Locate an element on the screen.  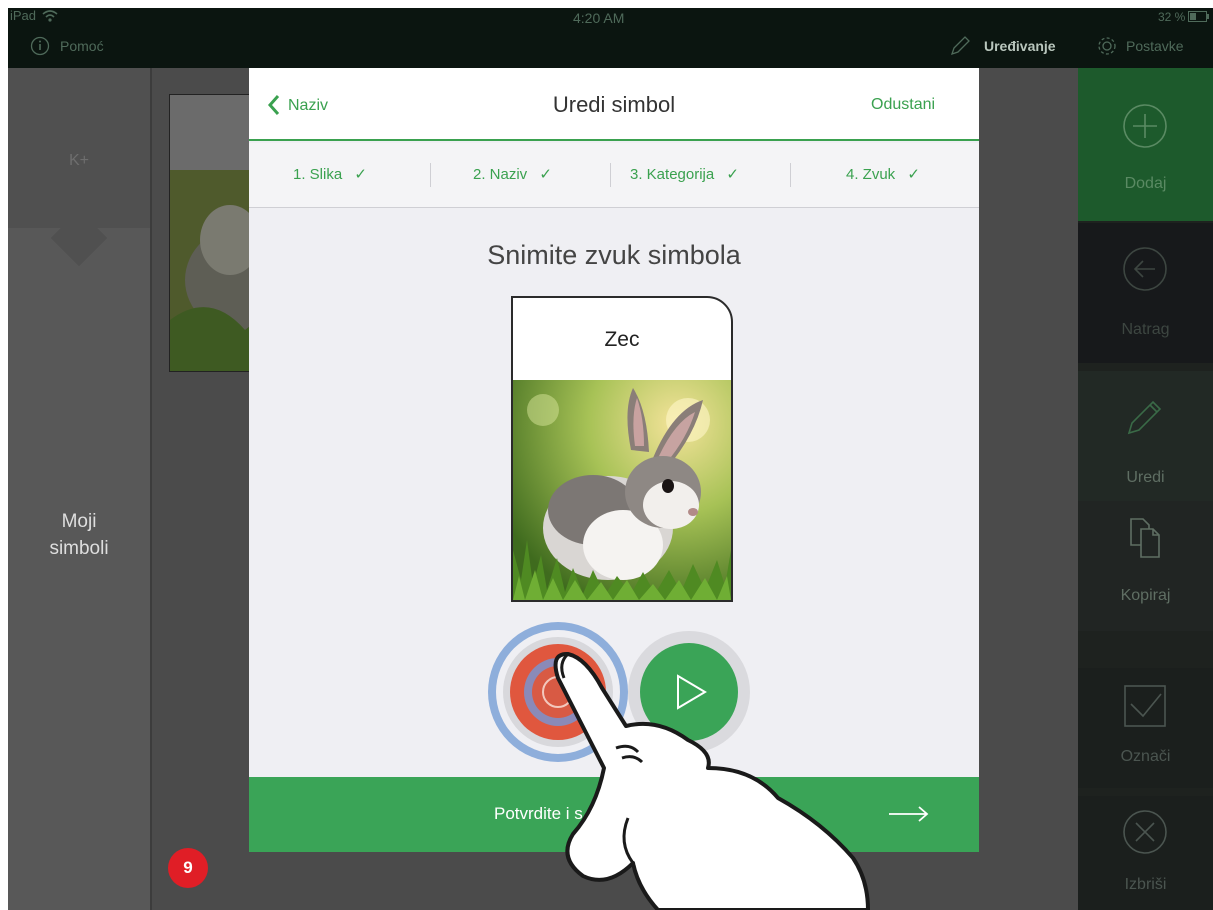
copy-icon is located at coordinates (1145, 538).